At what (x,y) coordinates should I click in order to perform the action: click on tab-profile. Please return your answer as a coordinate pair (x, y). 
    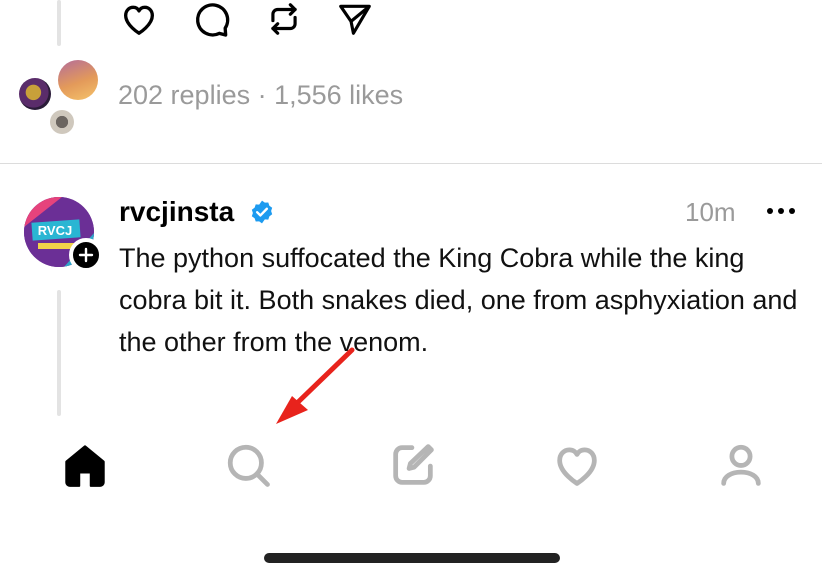
    Looking at the image, I should click on (741, 465).